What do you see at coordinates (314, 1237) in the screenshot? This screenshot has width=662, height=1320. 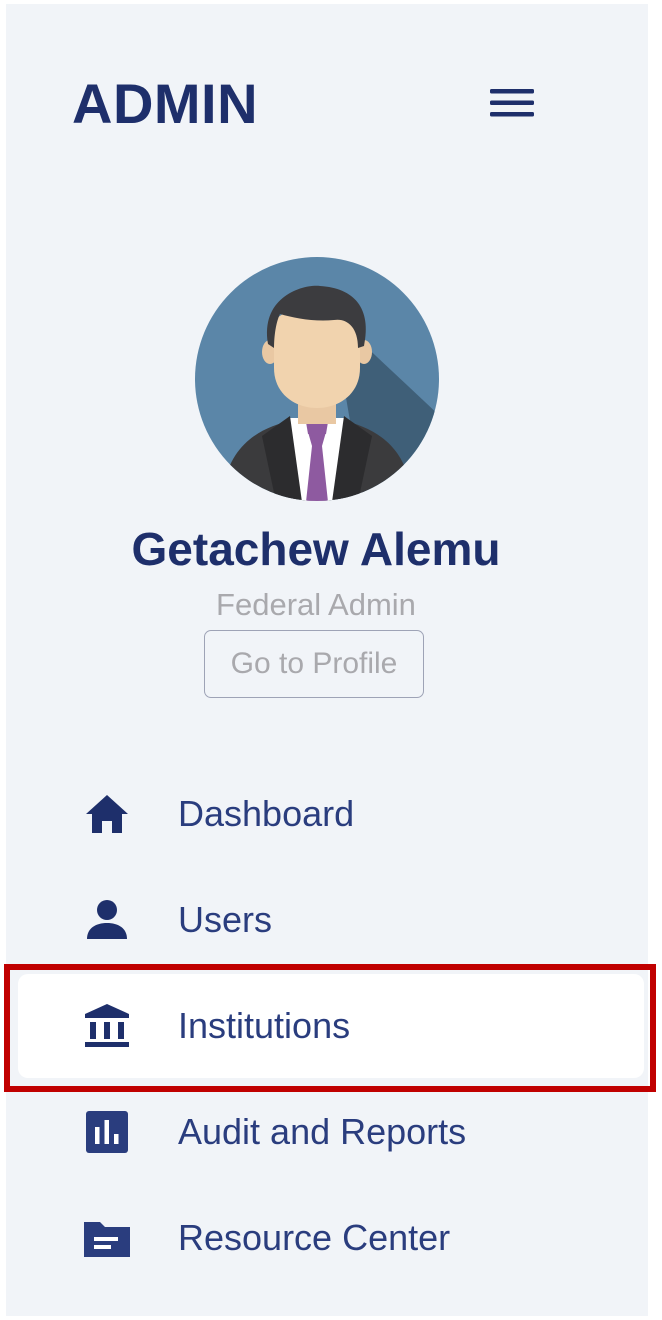 I see `nav-label-resource-center: Resource Center` at bounding box center [314, 1237].